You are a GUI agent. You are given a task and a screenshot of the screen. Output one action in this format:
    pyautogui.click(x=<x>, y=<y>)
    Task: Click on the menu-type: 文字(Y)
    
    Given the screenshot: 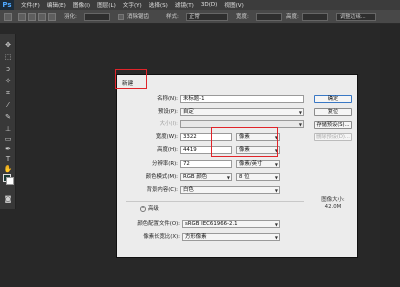 What is the action you would take?
    pyautogui.click(x=132, y=5)
    